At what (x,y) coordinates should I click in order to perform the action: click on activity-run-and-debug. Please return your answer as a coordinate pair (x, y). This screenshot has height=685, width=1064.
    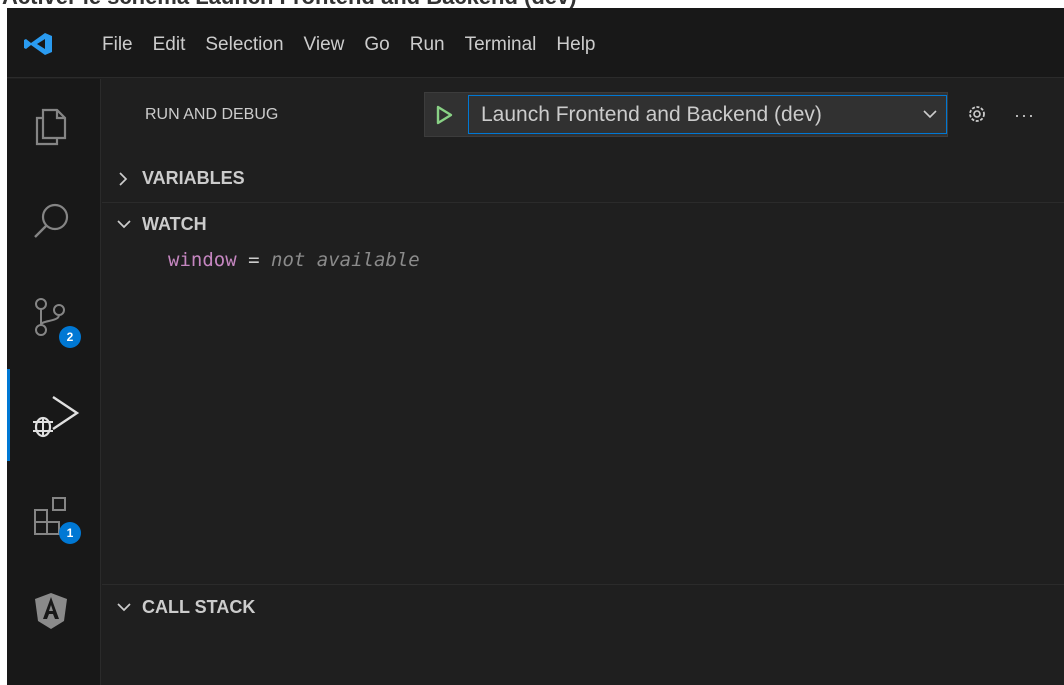
    Looking at the image, I should click on (54, 415).